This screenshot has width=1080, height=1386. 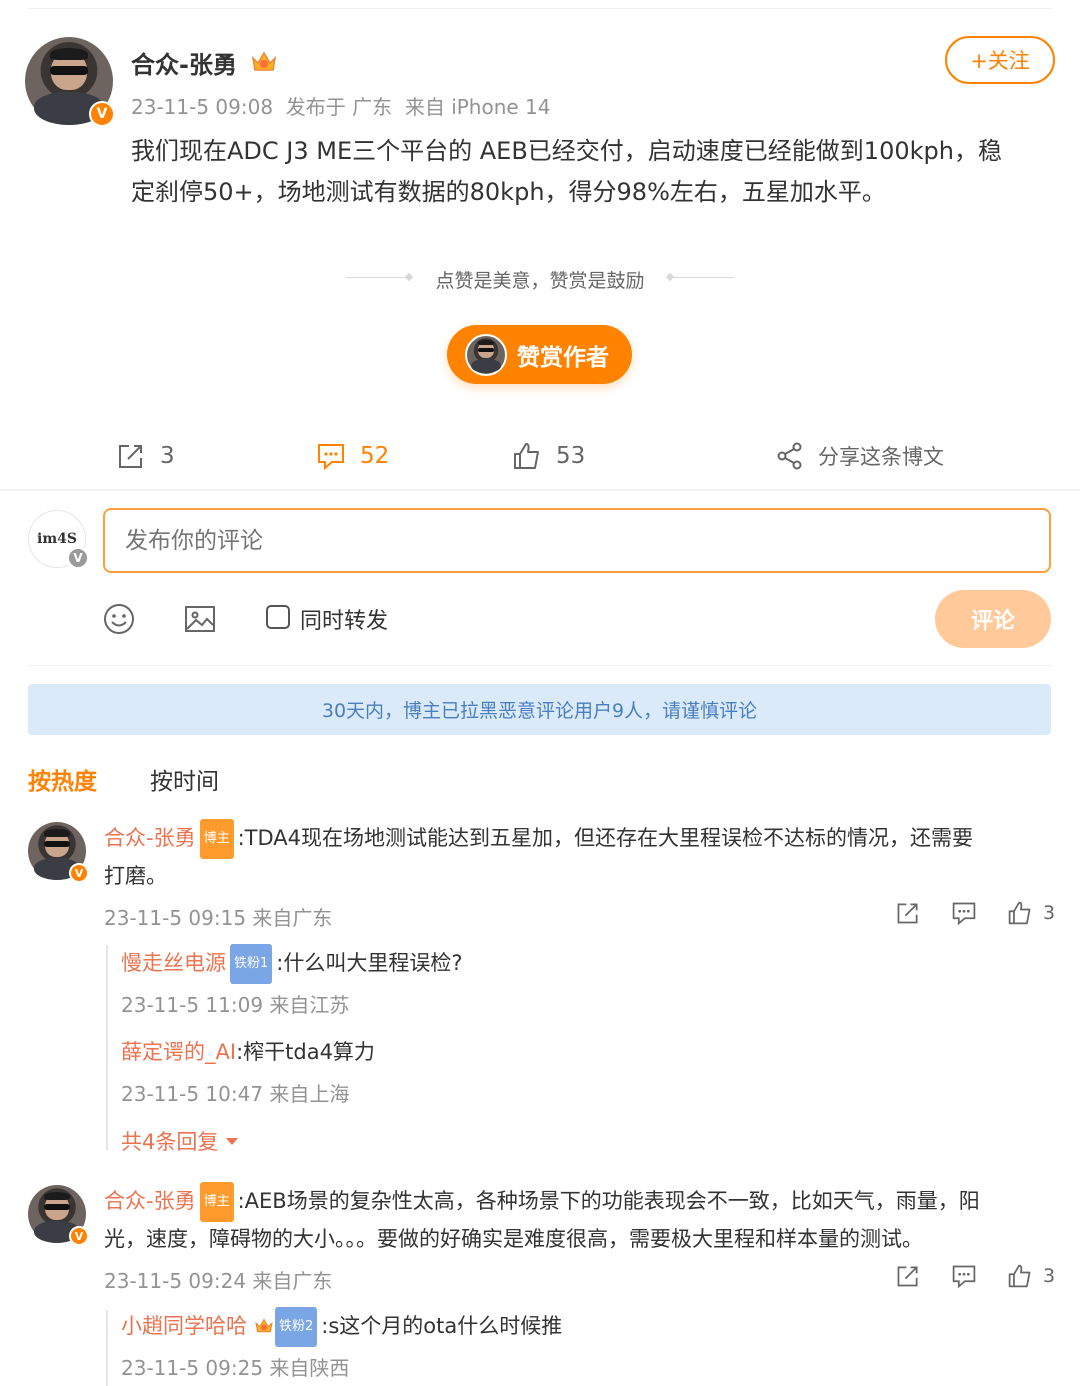 I want to click on top-divider, so click(x=540, y=8).